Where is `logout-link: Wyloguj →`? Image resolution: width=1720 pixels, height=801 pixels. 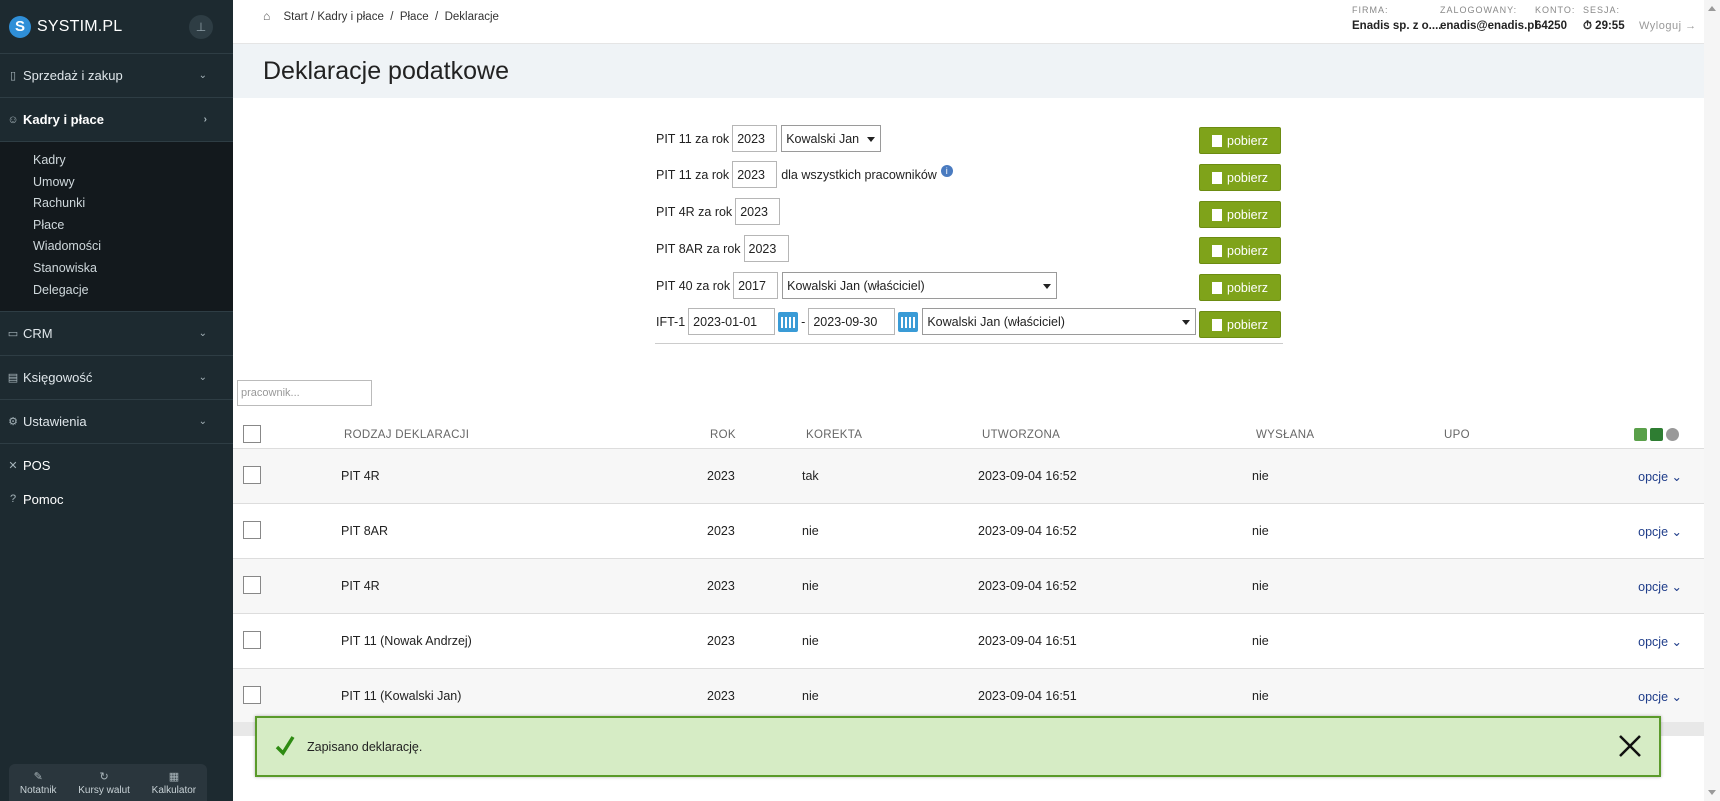 logout-link: Wyloguj → is located at coordinates (1668, 26).